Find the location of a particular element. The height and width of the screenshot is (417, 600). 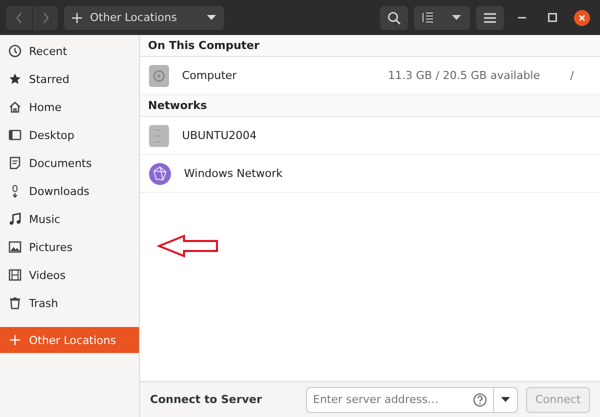

sidebar-item: Videos is located at coordinates (69, 275).